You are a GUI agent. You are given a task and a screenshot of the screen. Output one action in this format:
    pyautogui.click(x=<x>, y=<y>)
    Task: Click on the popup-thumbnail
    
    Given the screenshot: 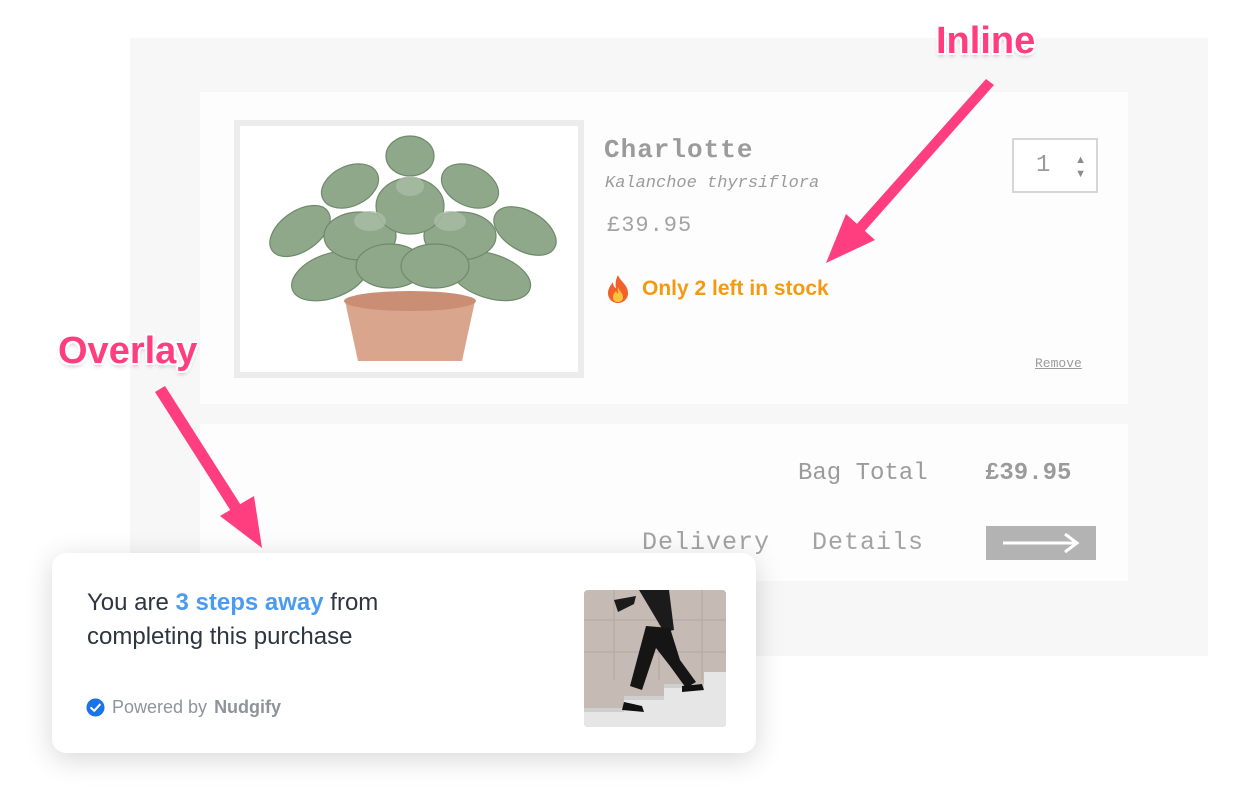 What is the action you would take?
    pyautogui.click(x=655, y=658)
    